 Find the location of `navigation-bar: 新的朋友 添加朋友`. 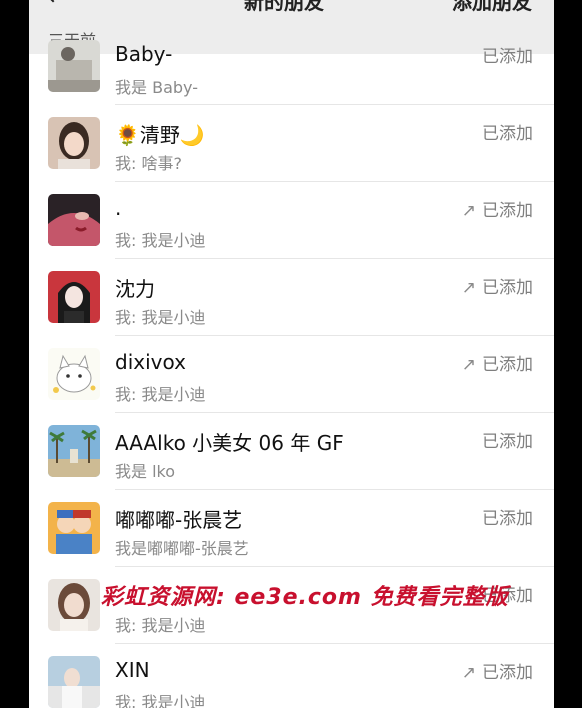

navigation-bar: 新的朋友 添加朋友 is located at coordinates (291, 9).